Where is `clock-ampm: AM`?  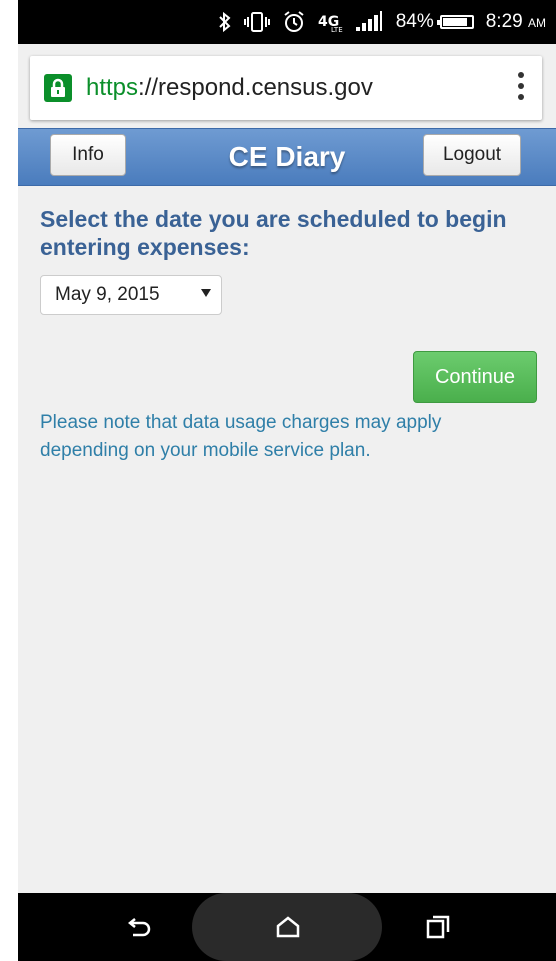 clock-ampm: AM is located at coordinates (537, 23).